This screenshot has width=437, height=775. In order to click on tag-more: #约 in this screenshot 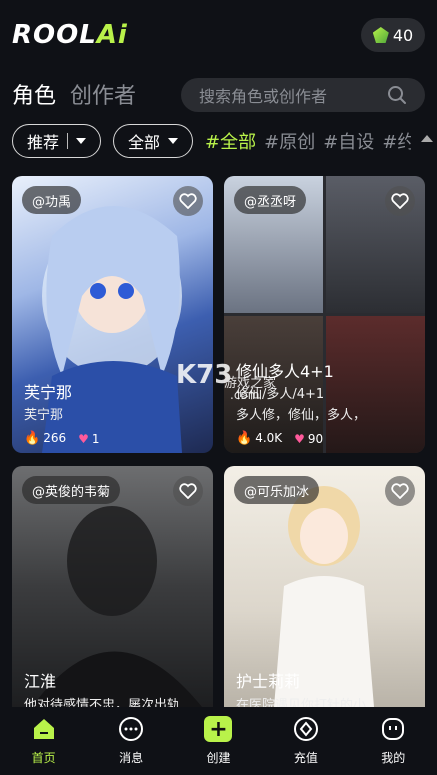, I will do `click(396, 141)`.